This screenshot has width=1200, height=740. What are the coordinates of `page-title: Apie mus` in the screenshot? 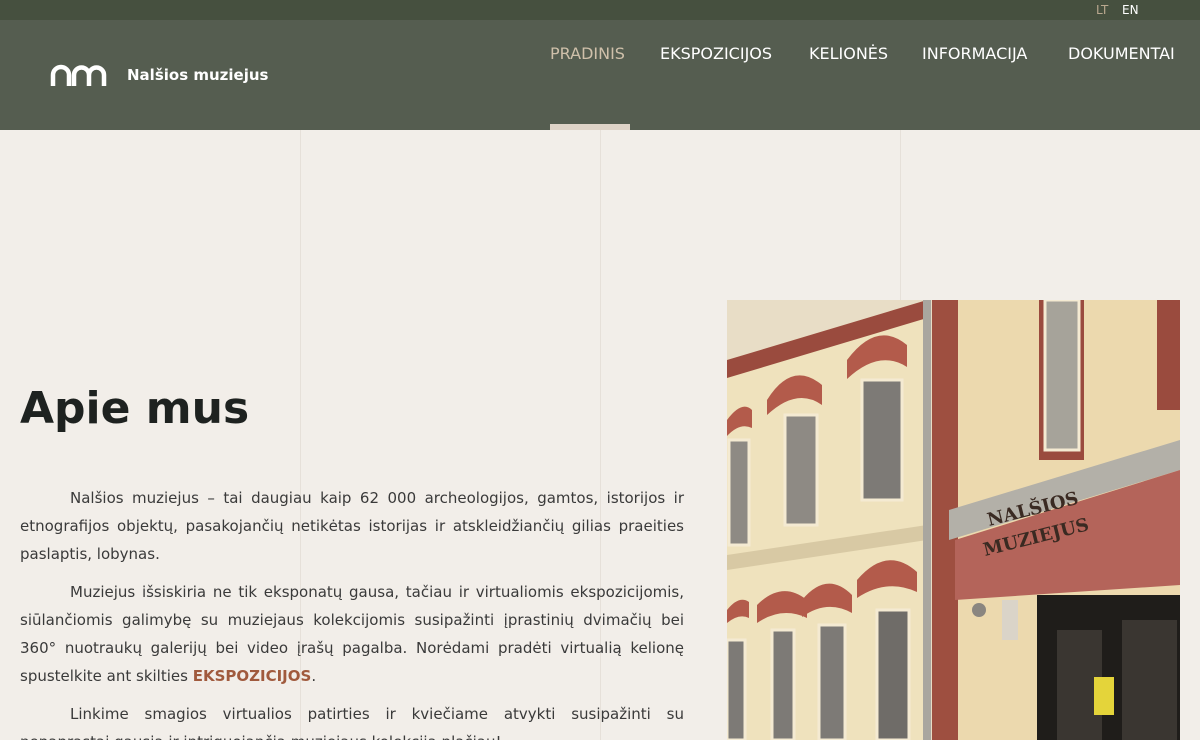 It's located at (135, 408).